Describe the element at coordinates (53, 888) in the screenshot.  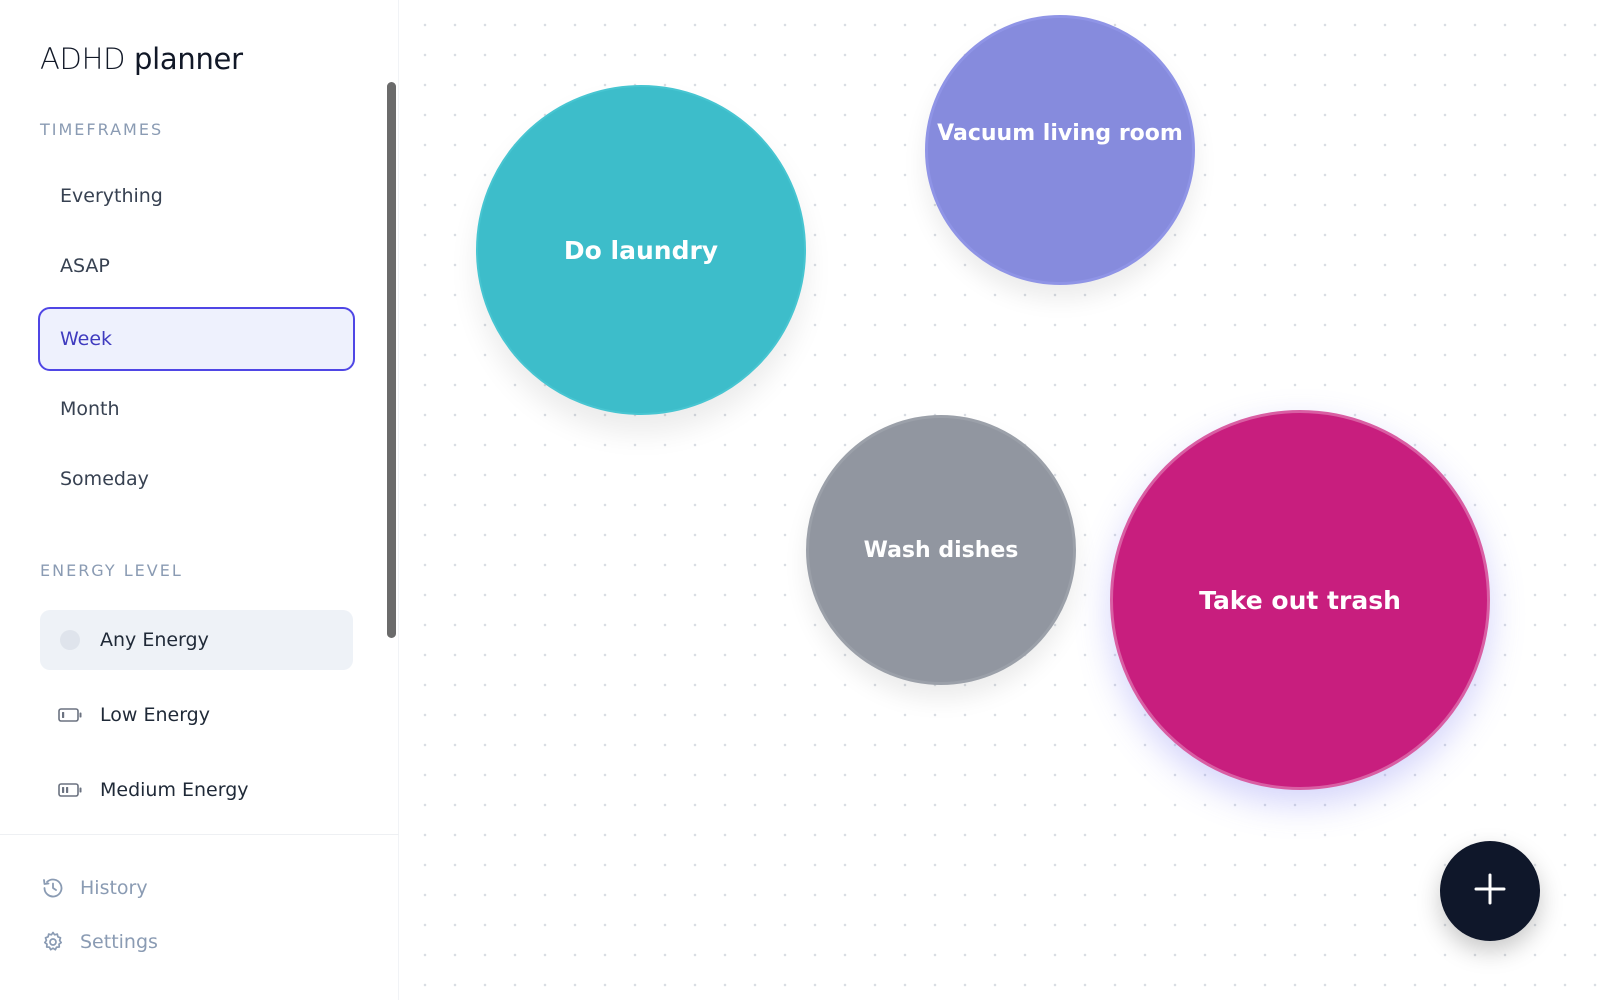
I see `history-icon` at that location.